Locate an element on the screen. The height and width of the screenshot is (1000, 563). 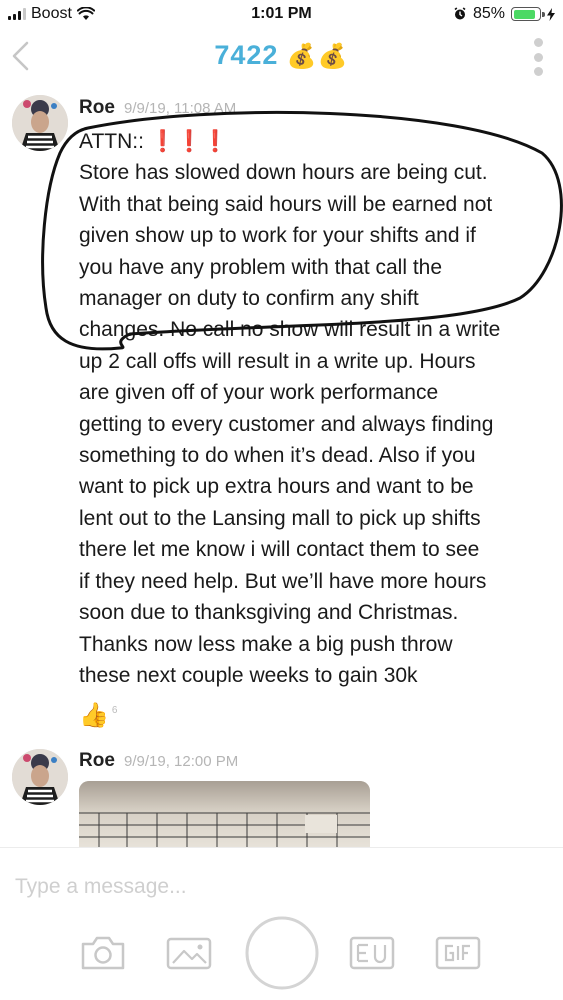
chat-title-text: 7422 is located at coordinates (246, 55).